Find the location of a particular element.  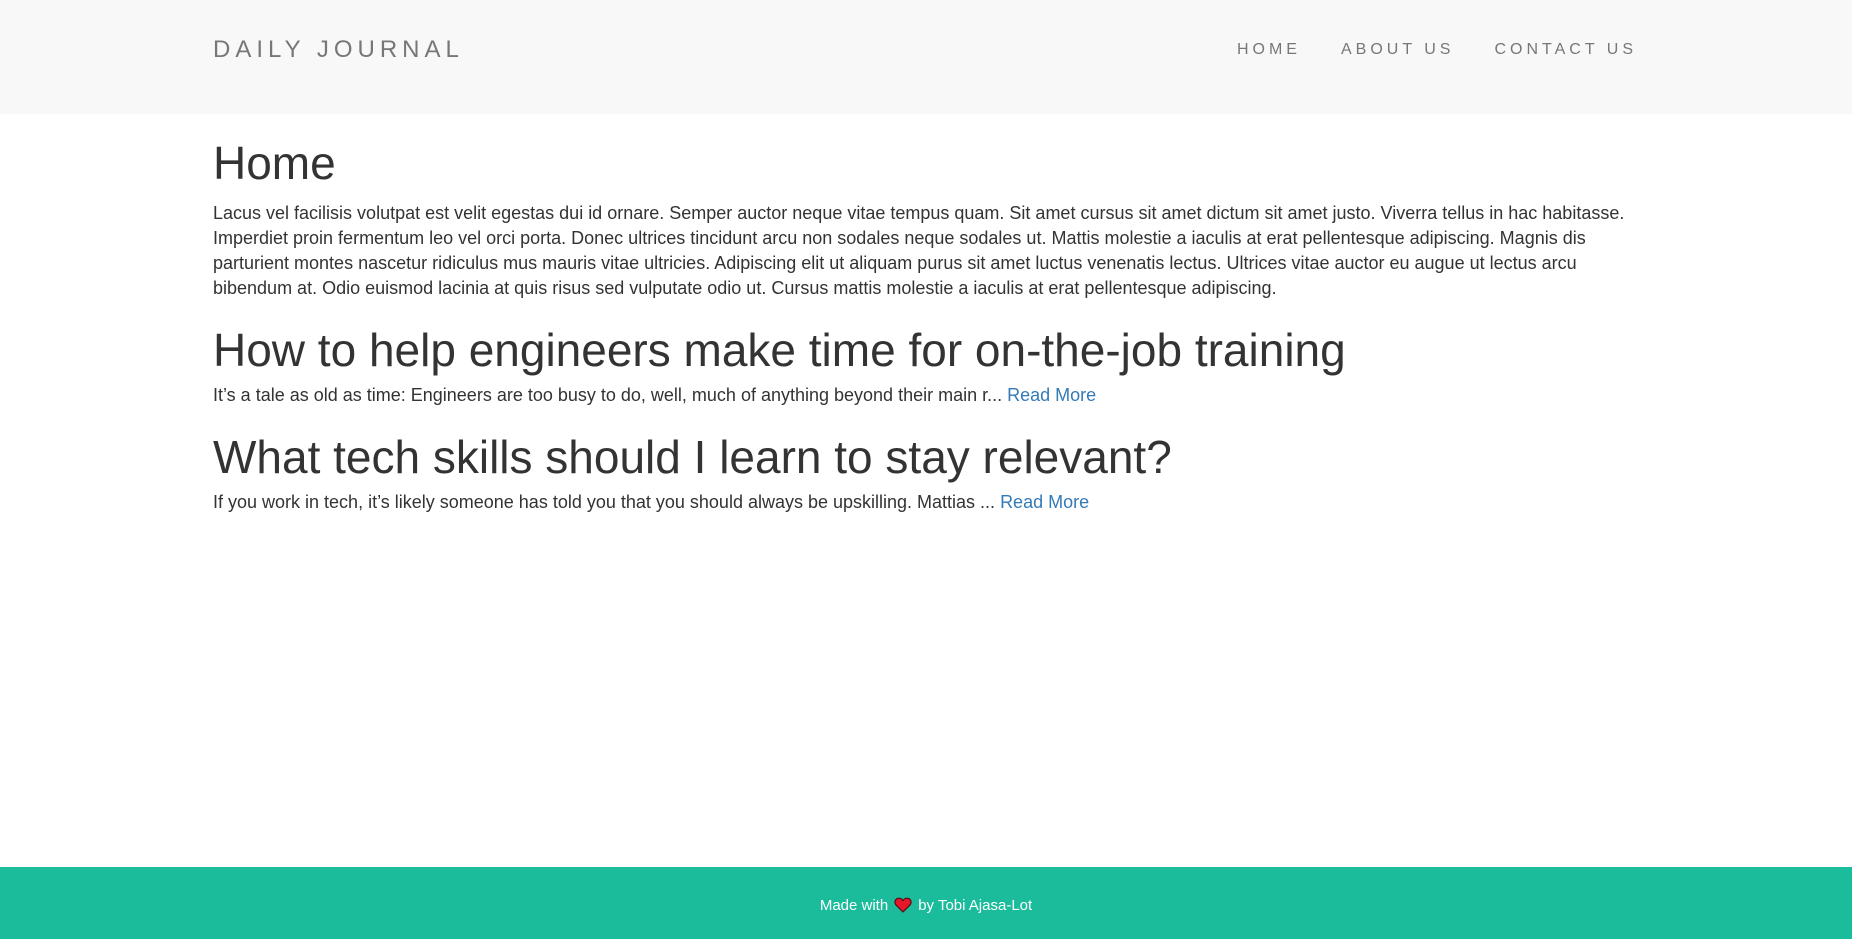

footer-prefix: Made with is located at coordinates (854, 905).